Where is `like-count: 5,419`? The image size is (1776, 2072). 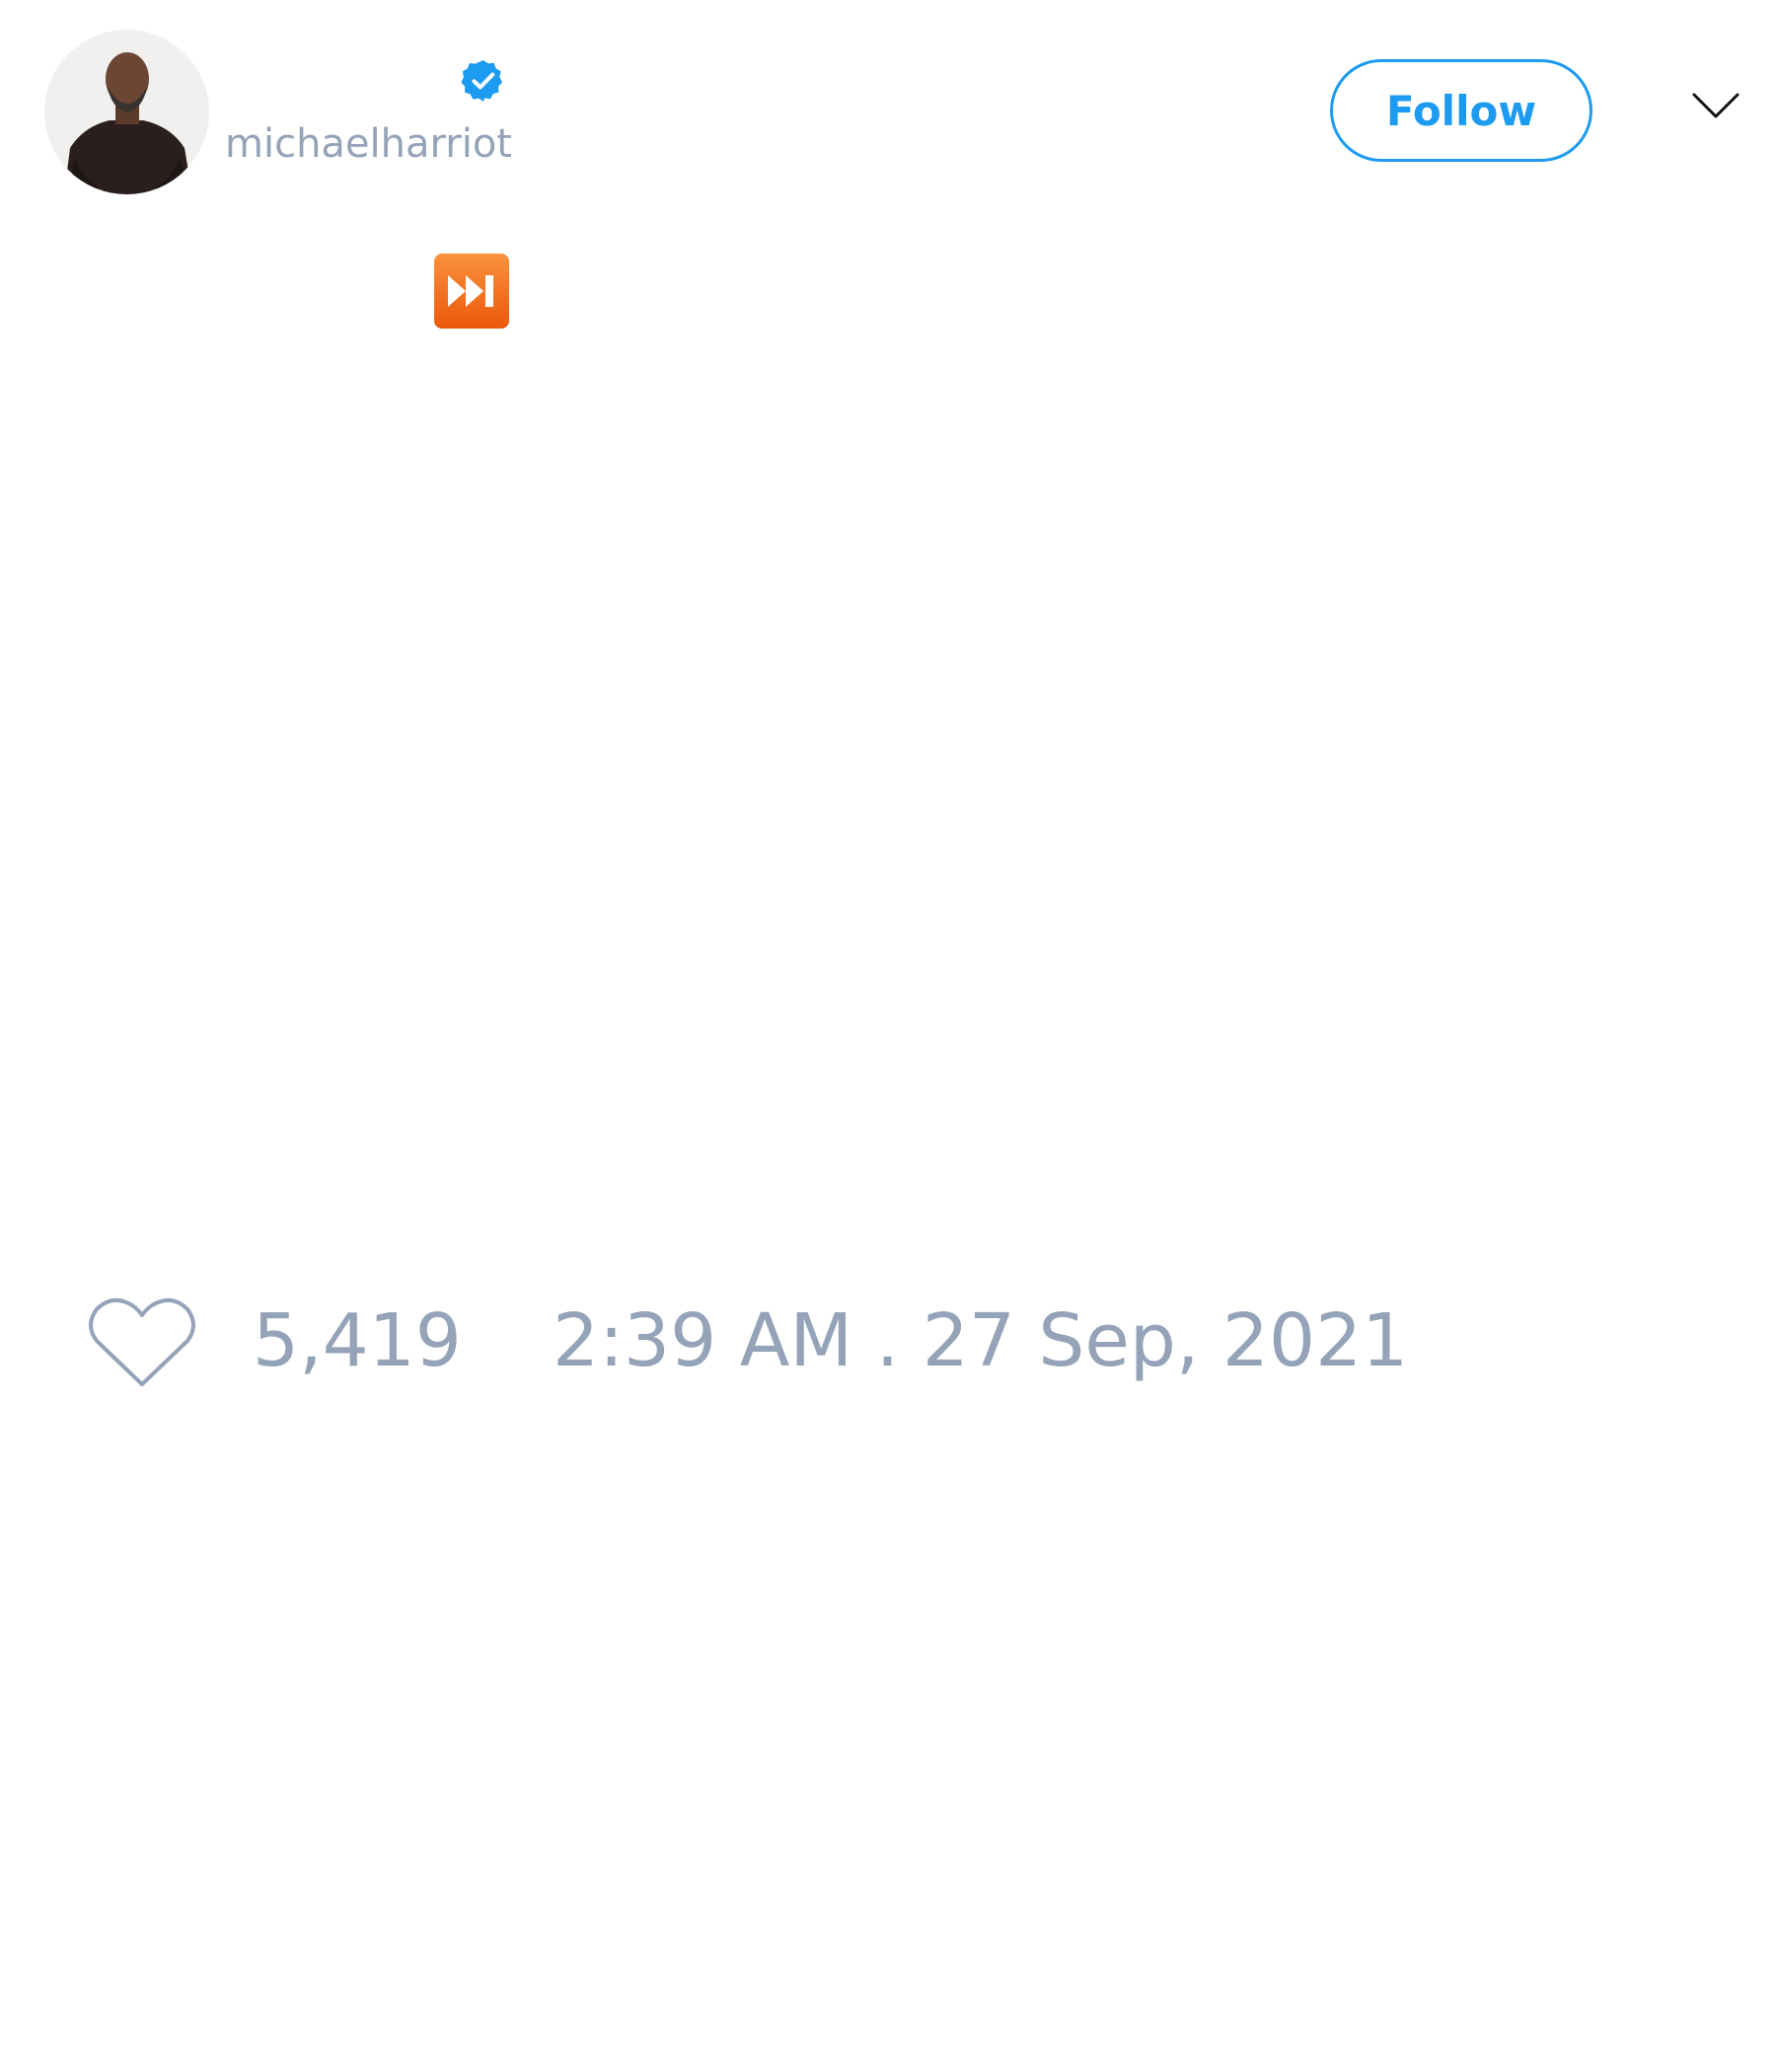
like-count: 5,419 is located at coordinates (357, 1341).